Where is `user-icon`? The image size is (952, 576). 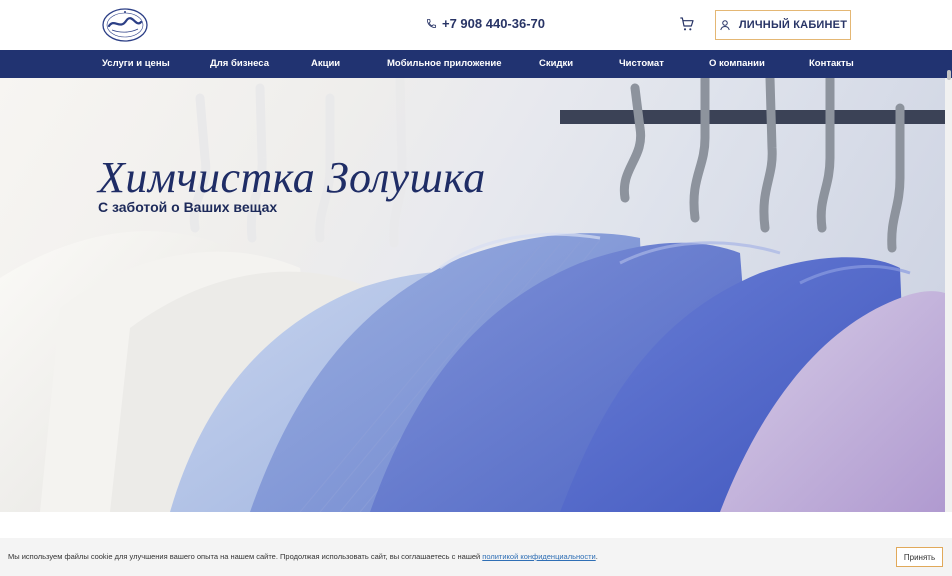 user-icon is located at coordinates (725, 25).